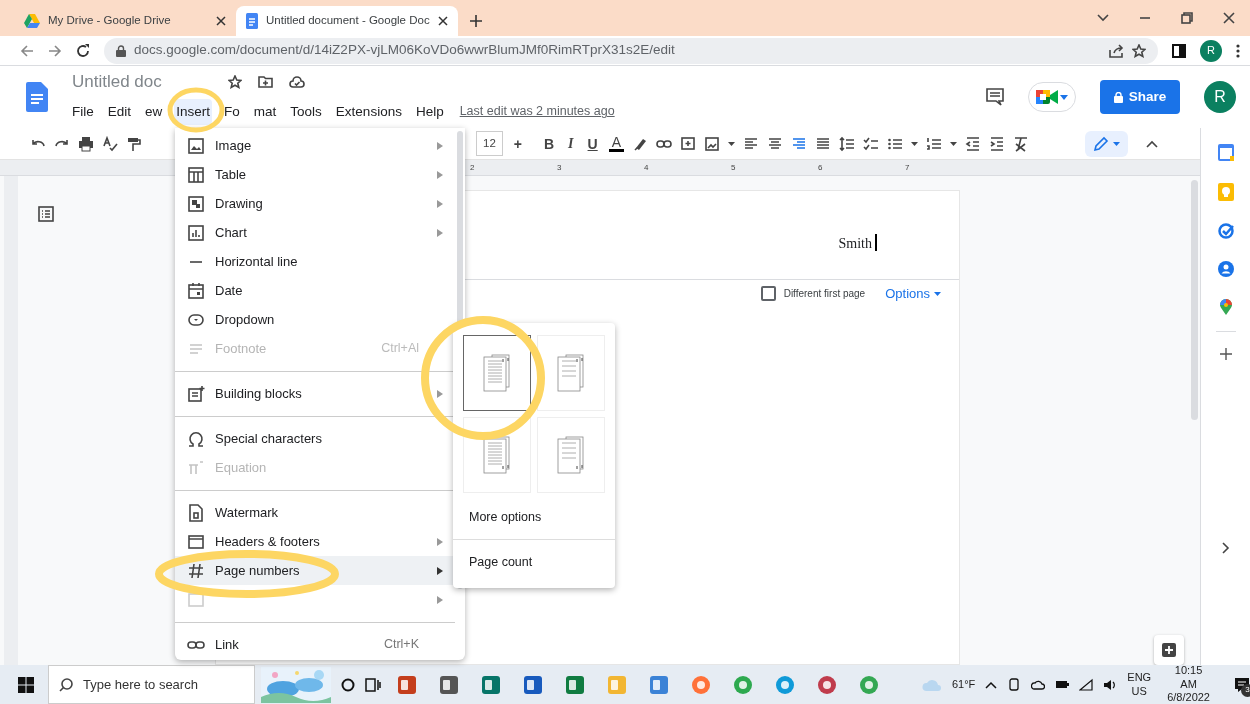  Describe the element at coordinates (55, 50) in the screenshot. I see `forward-icon` at that location.